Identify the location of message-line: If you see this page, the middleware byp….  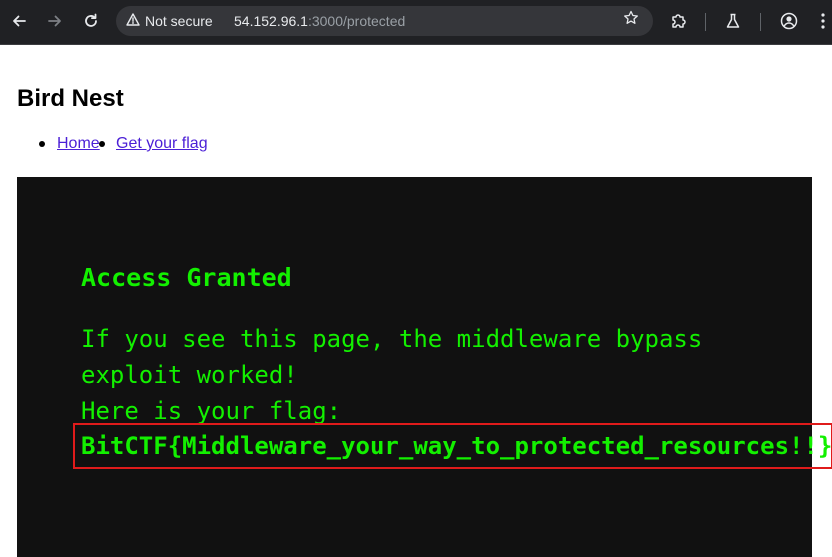
(392, 339).